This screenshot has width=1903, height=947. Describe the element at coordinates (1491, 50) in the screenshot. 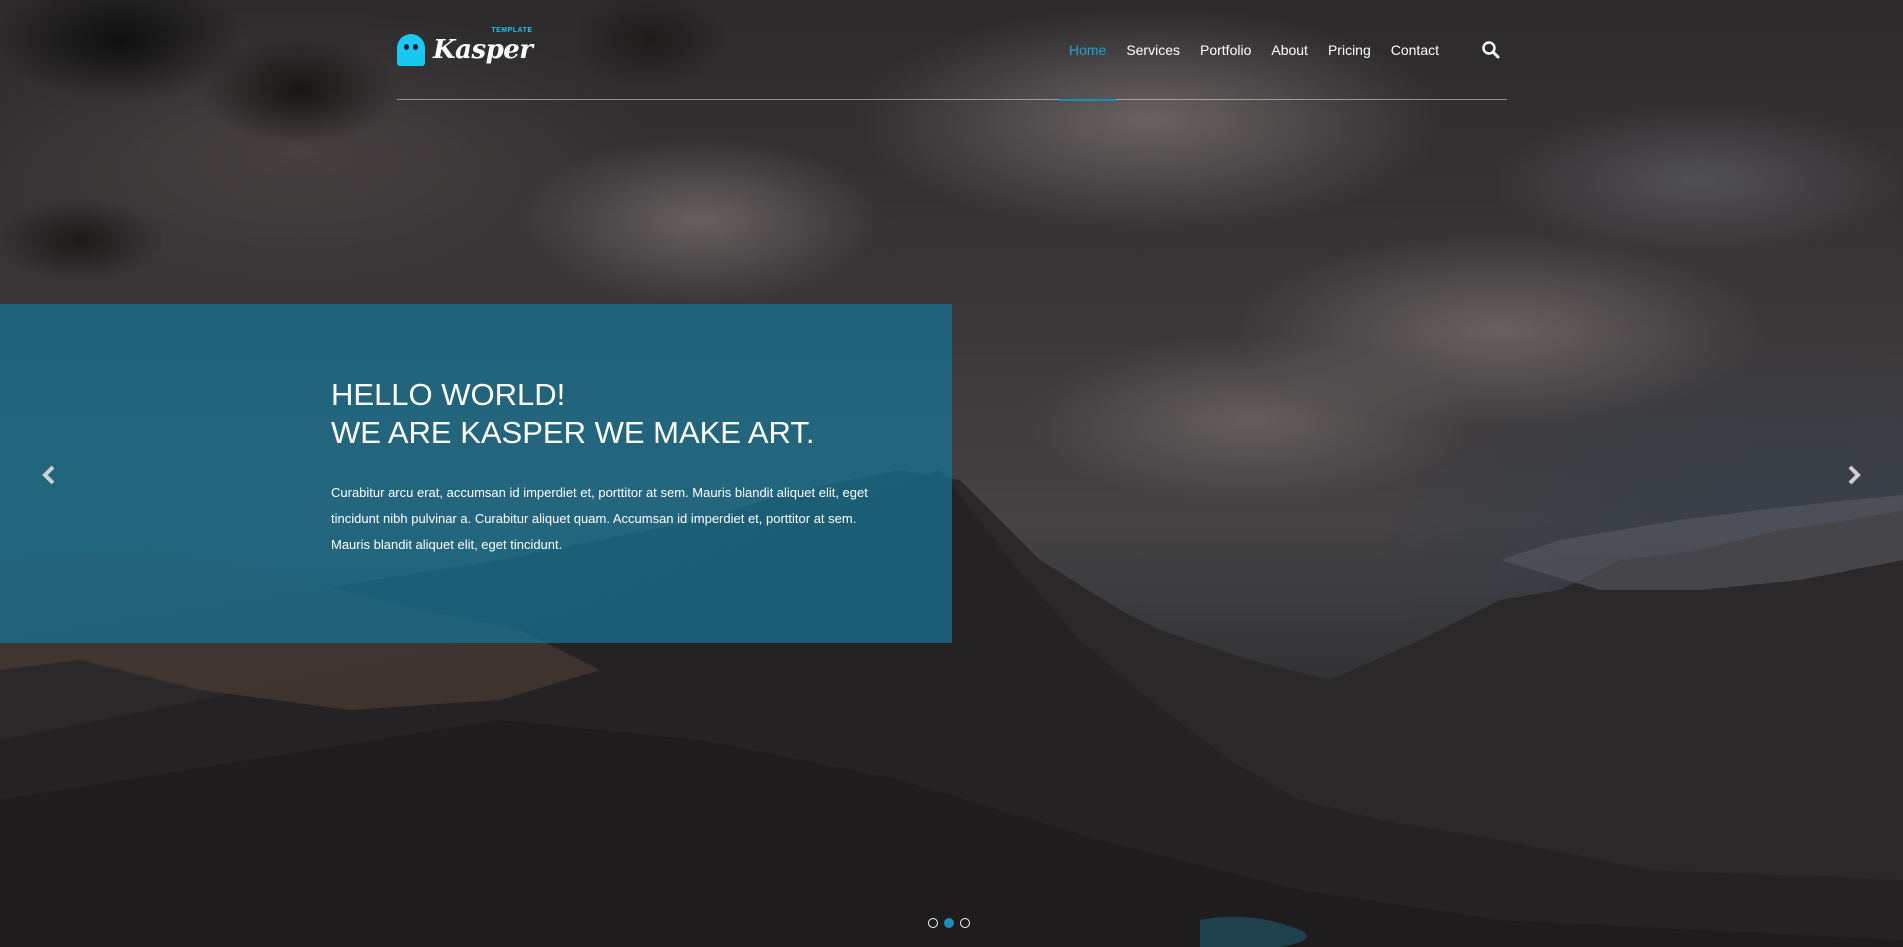

I see `search-icon` at that location.